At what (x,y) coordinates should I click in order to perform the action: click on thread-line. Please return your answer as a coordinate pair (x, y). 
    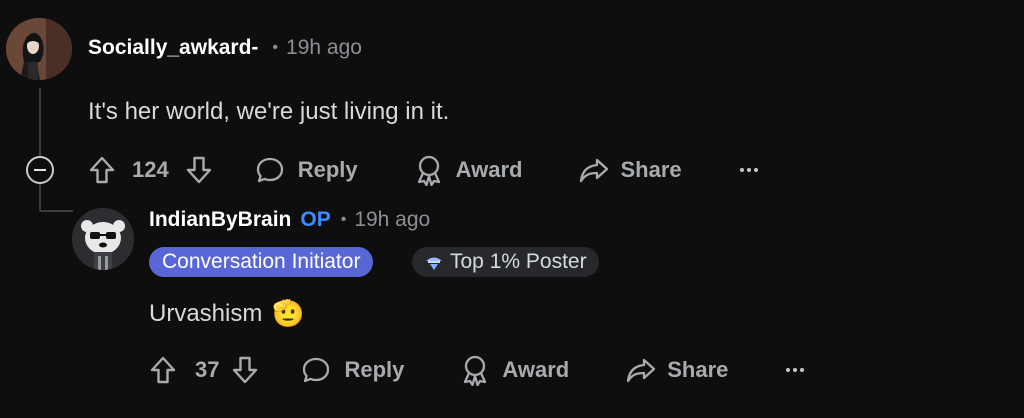
    Looking at the image, I should click on (40, 122).